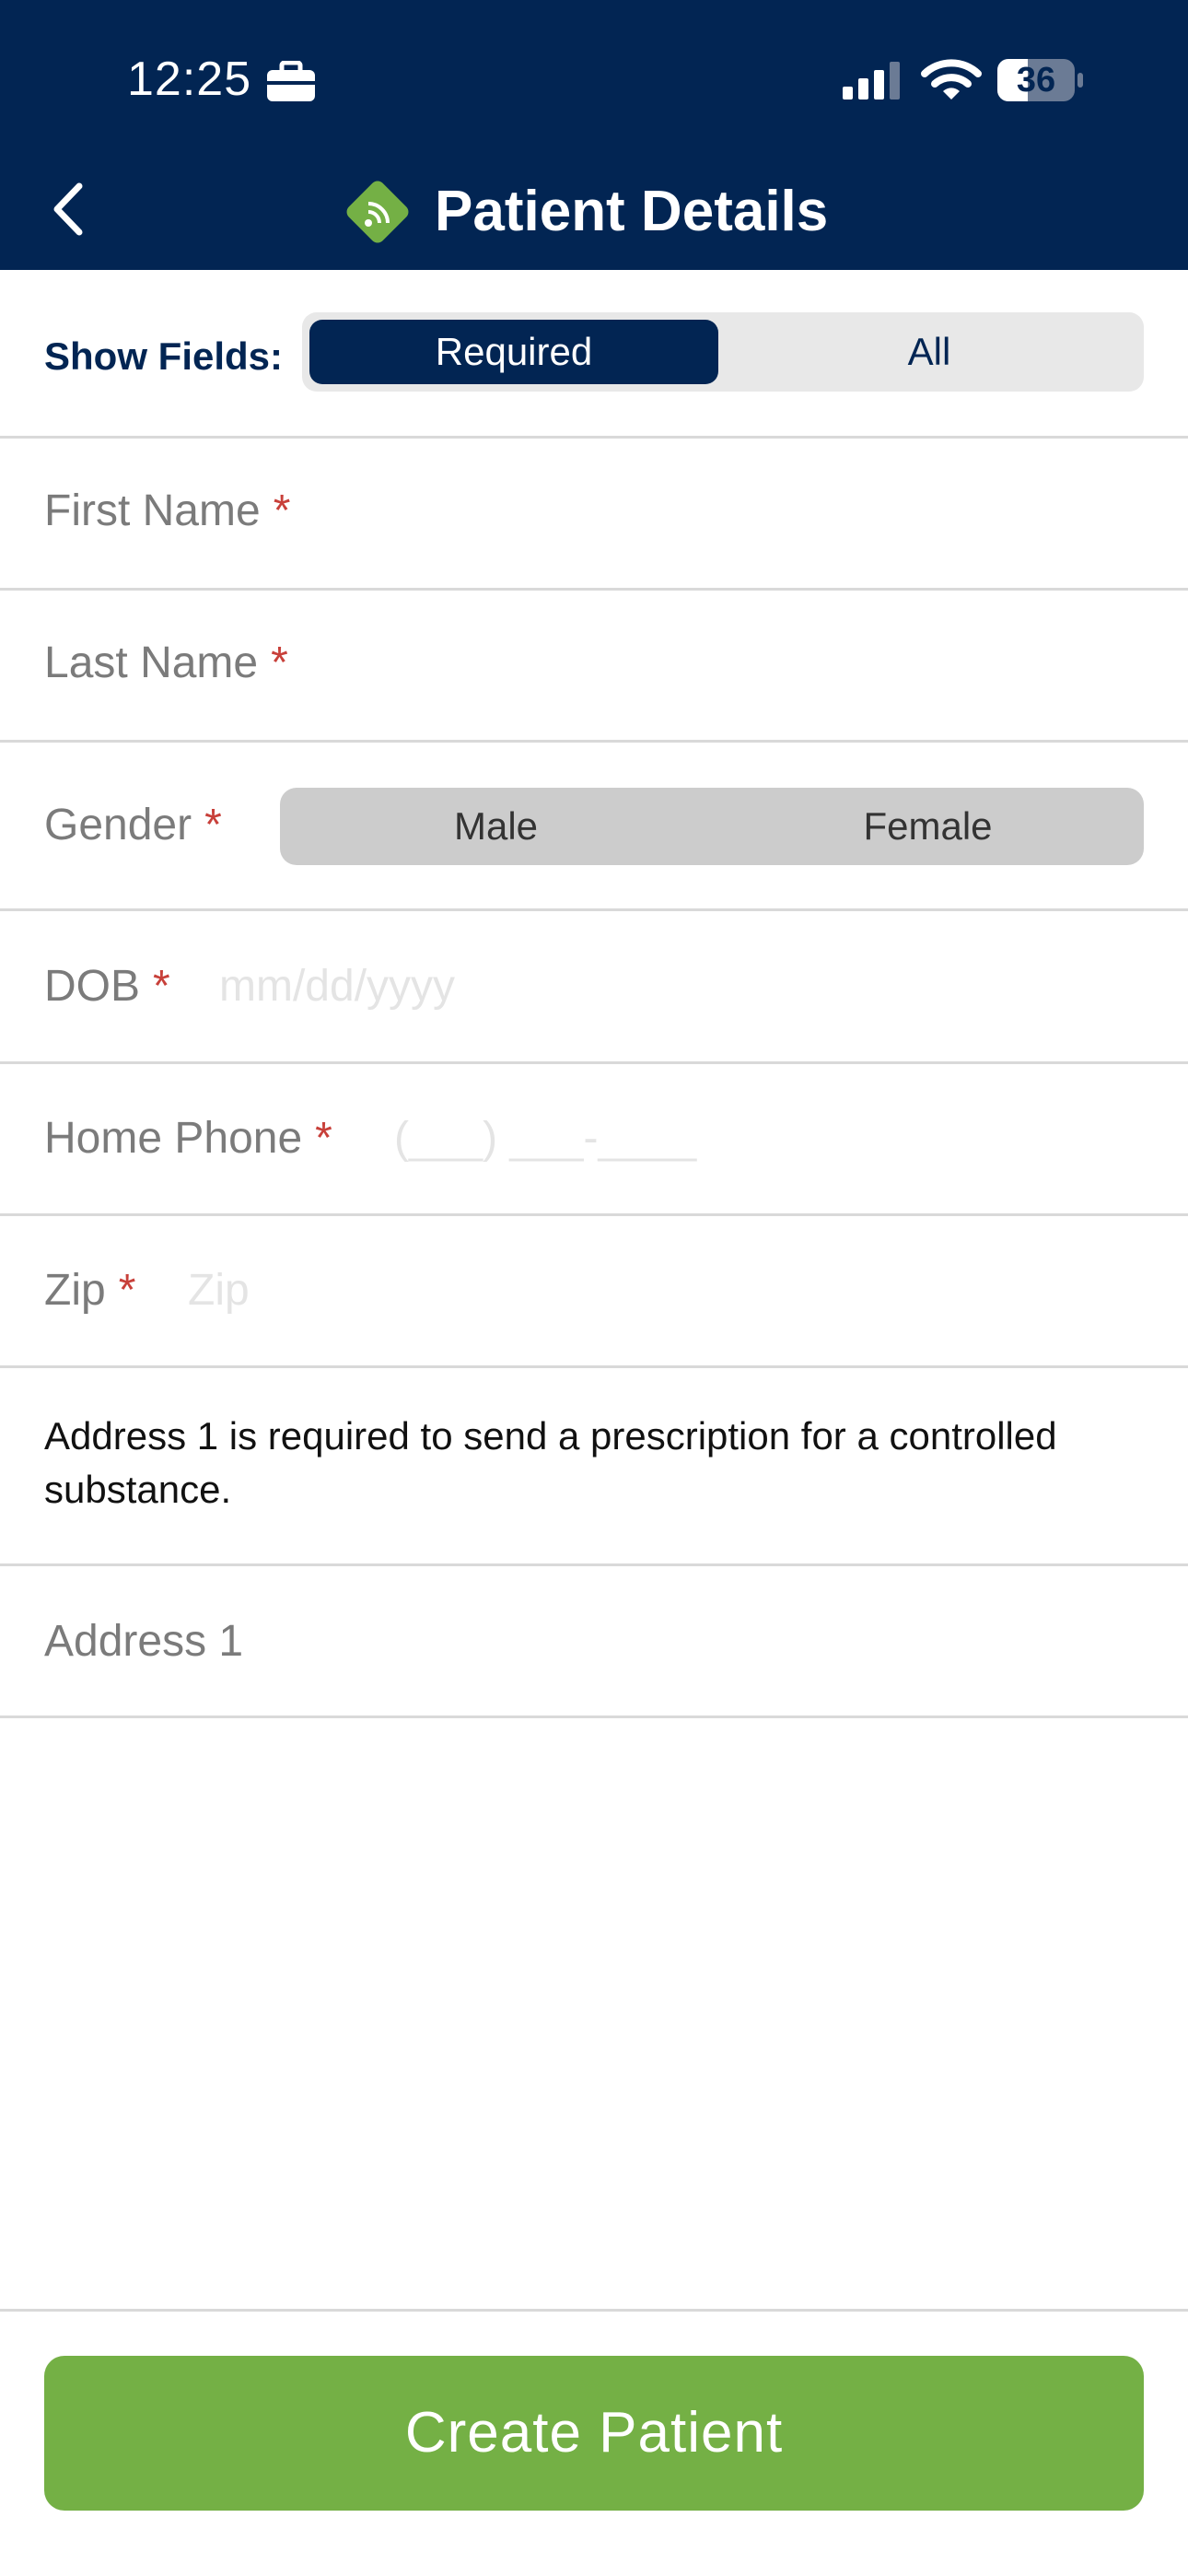  Describe the element at coordinates (291, 81) in the screenshot. I see `briefcase-icon` at that location.